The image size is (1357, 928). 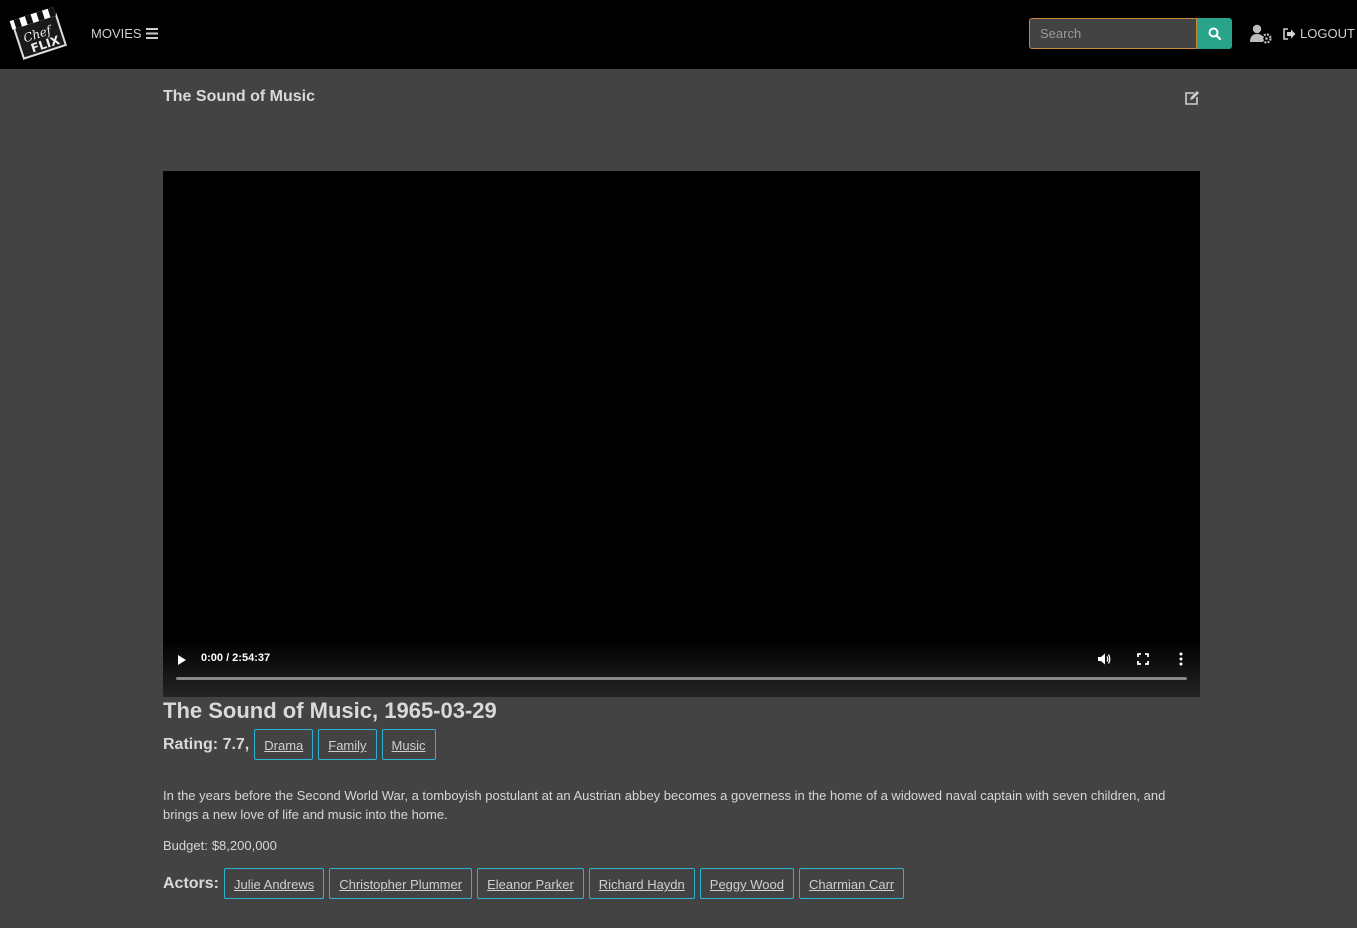 What do you see at coordinates (38, 34) in the screenshot?
I see `clapperboard-logo: Chef FLIX` at bounding box center [38, 34].